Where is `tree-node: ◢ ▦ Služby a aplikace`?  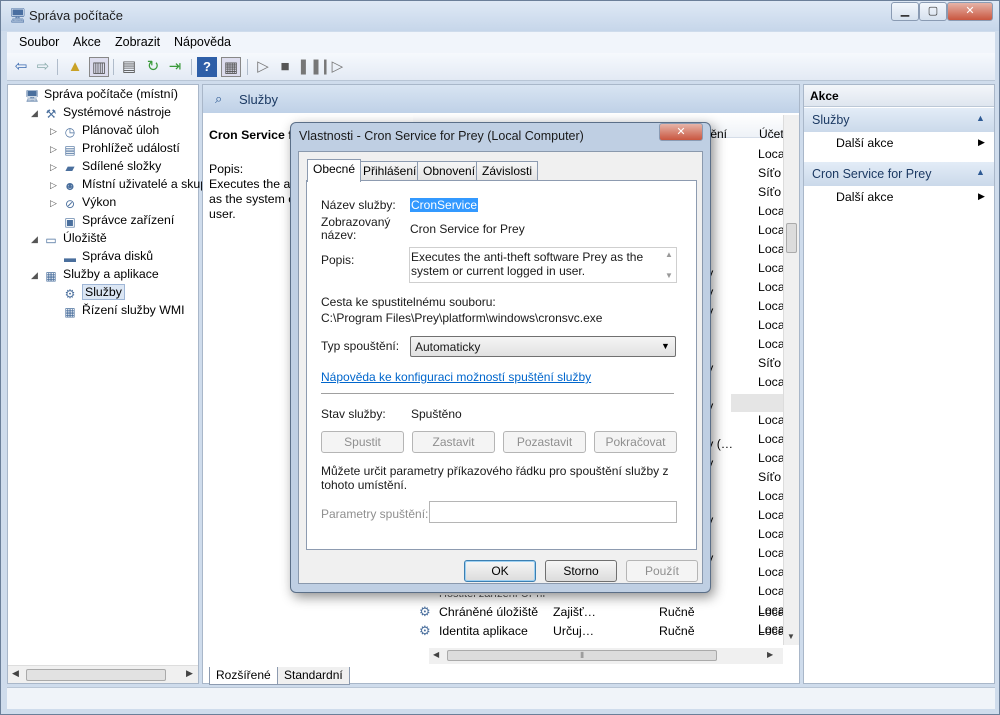 tree-node: ◢ ▦ Služby a aplikace is located at coordinates (95, 276).